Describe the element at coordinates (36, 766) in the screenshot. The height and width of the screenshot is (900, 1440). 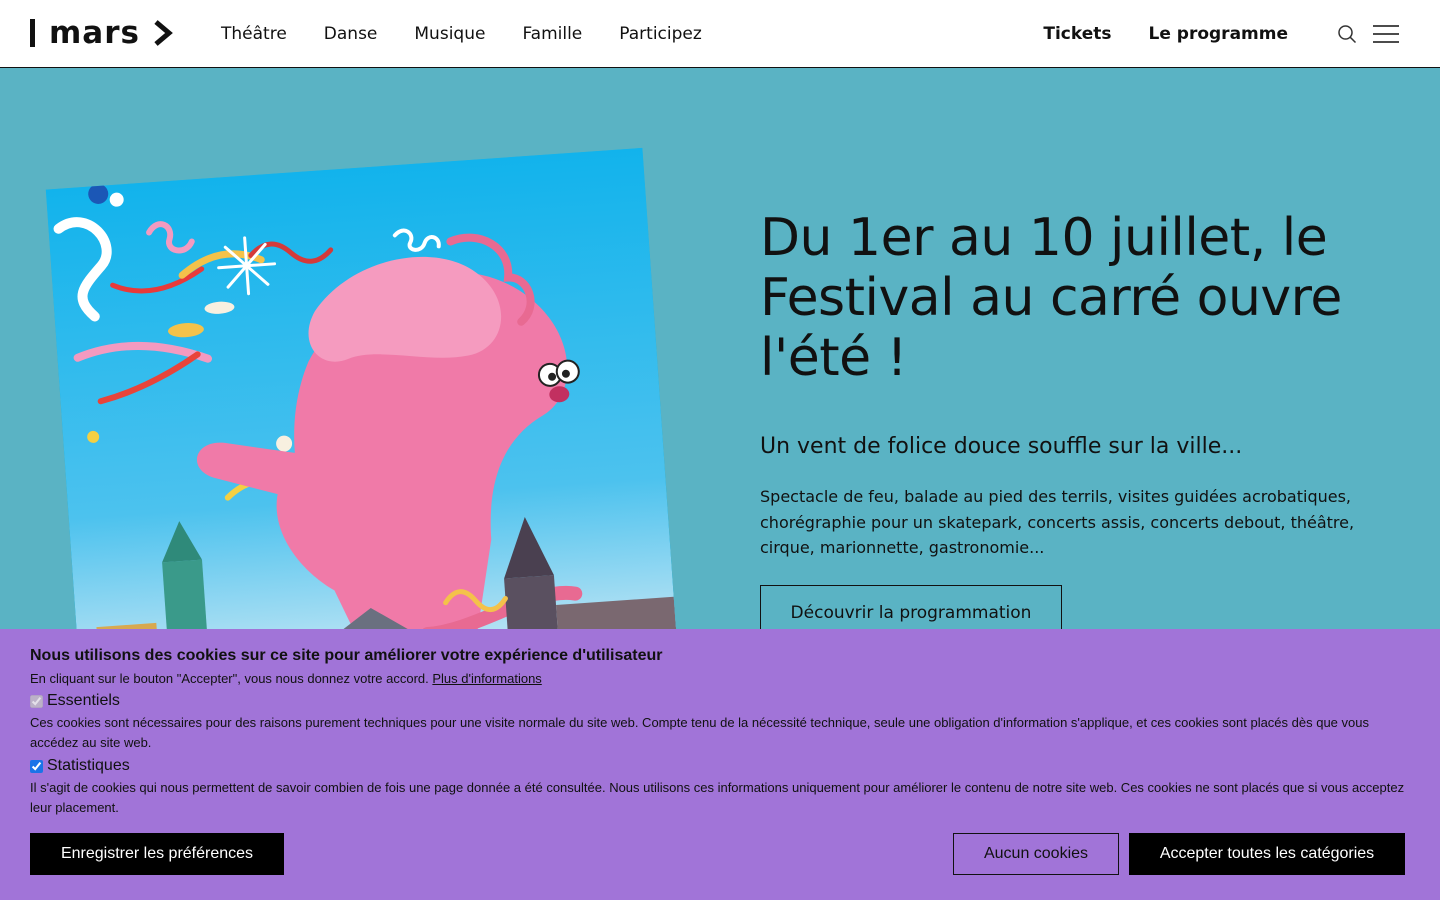
I see `statistiques-checkbox` at that location.